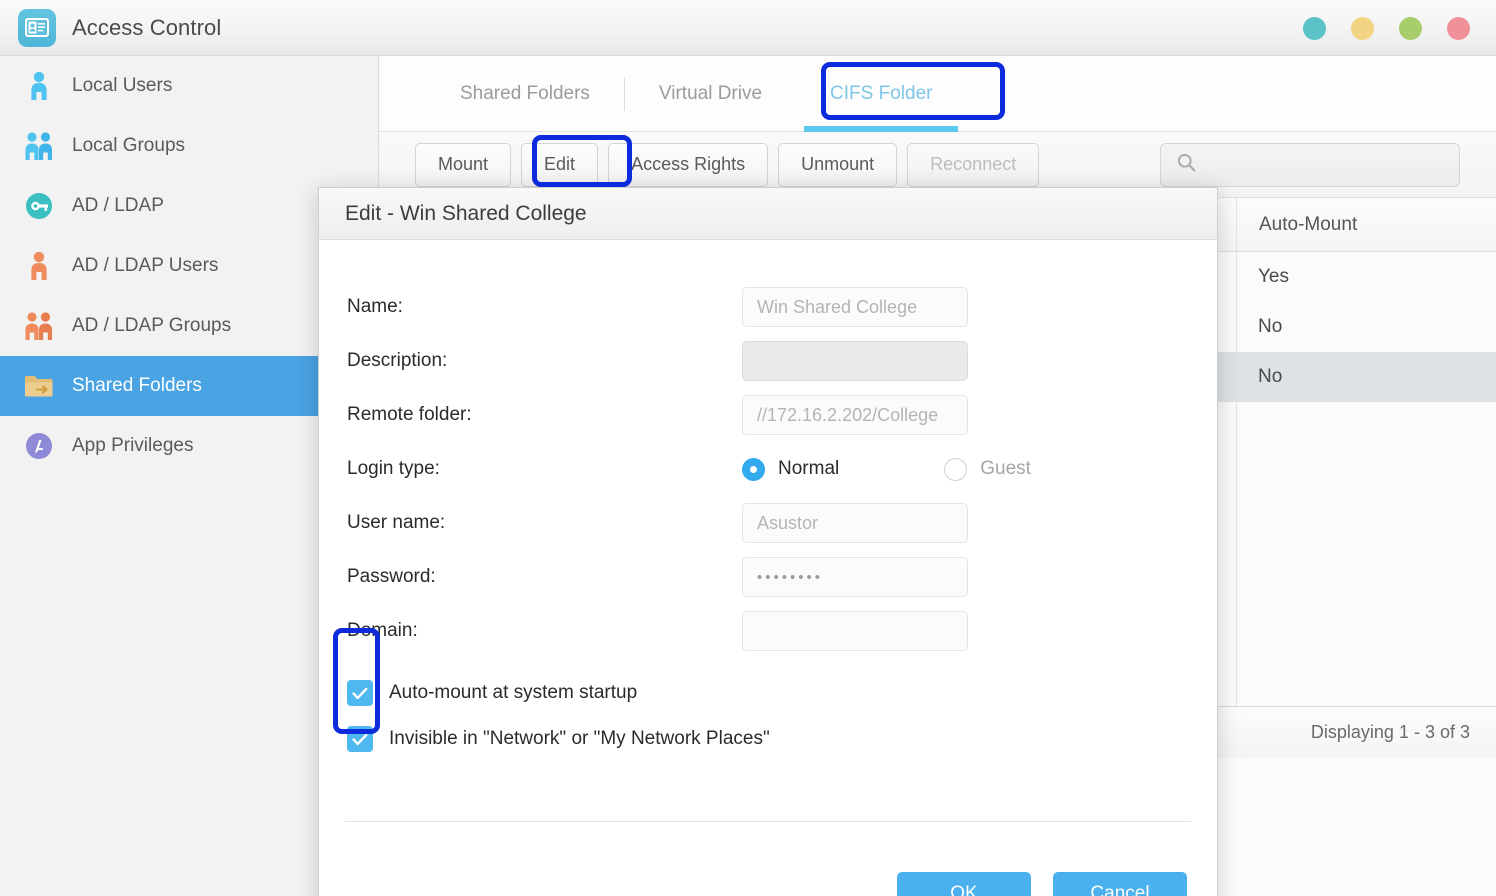  I want to click on form-row-remote-folder: Remote folder: //172.16.2.202/College, so click(768, 415).